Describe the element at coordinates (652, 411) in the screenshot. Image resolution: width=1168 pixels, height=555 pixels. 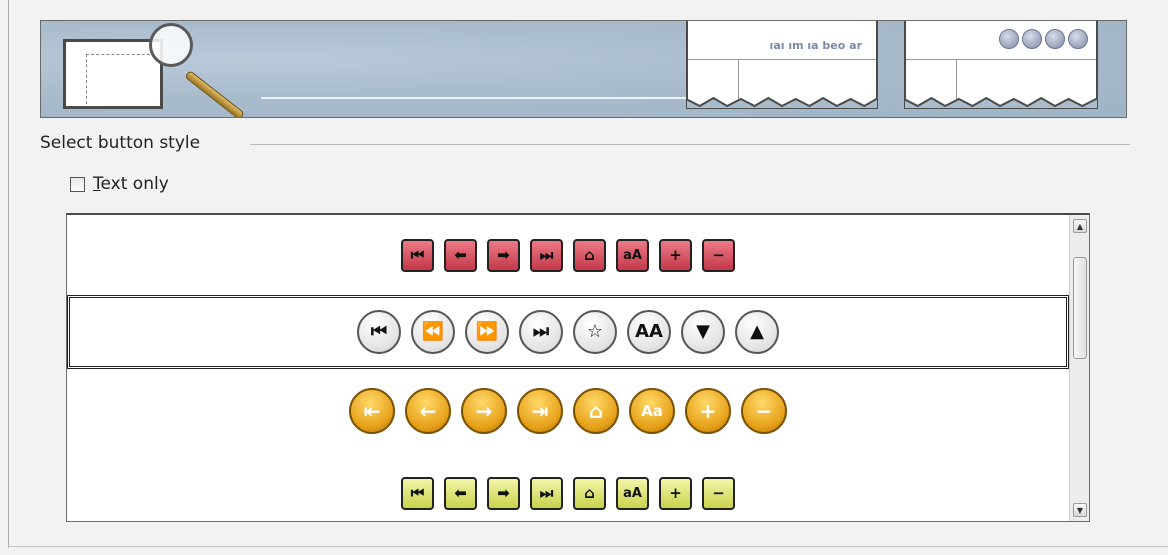
I see `font-size-icon: Aa` at that location.